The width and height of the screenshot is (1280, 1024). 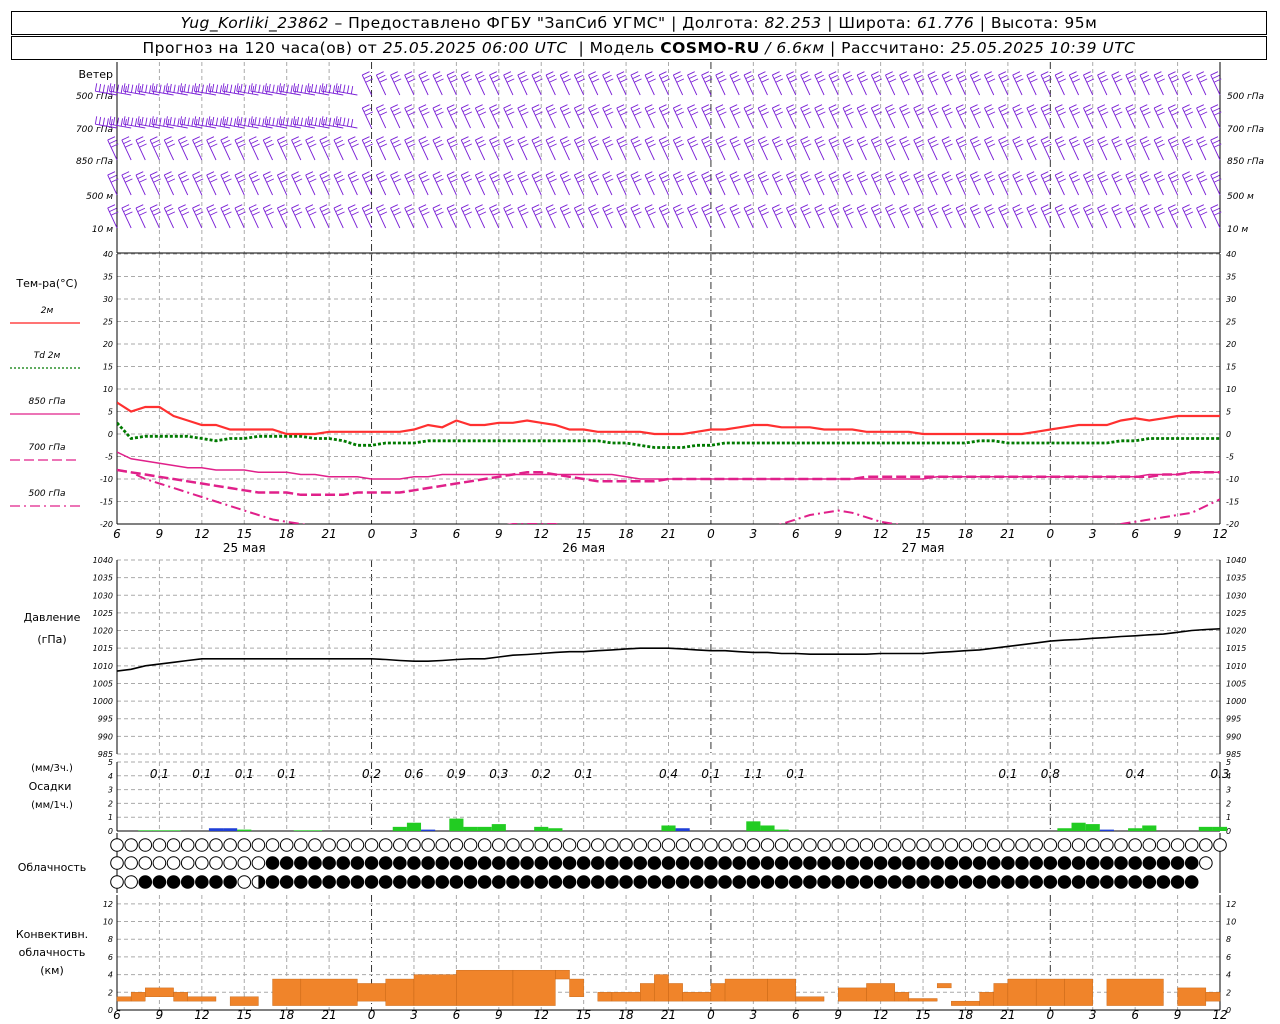 I want to click on precip-ytick-left: 1, so click(x=110, y=817).